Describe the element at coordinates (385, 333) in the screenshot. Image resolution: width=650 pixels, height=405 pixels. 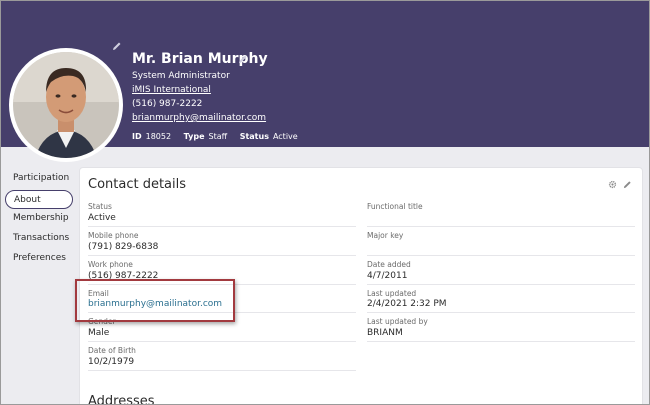
I see `last-updated-by-value: BRIANM` at that location.